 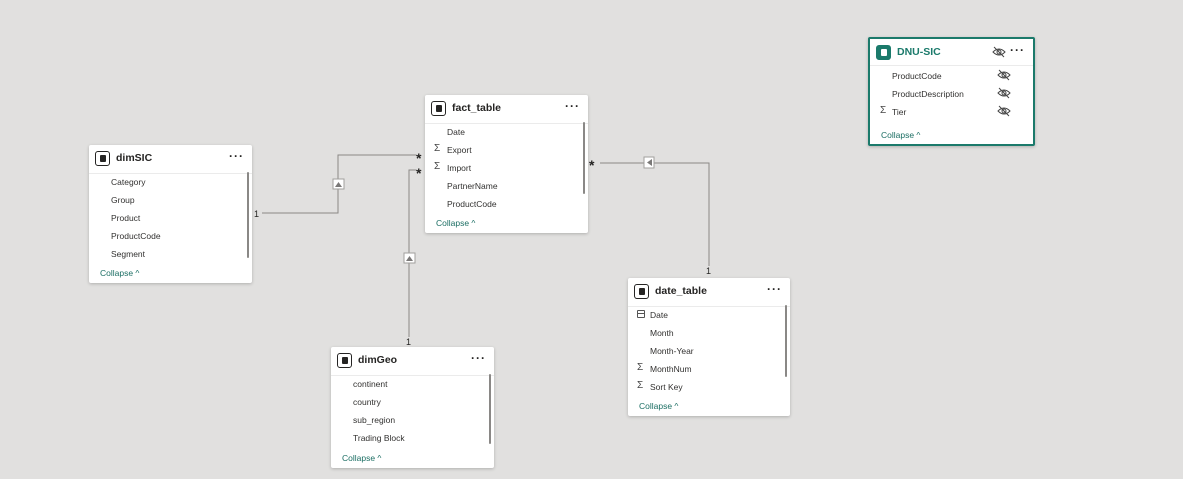 What do you see at coordinates (709, 369) in the screenshot?
I see `field-row: Σ MonthNum` at bounding box center [709, 369].